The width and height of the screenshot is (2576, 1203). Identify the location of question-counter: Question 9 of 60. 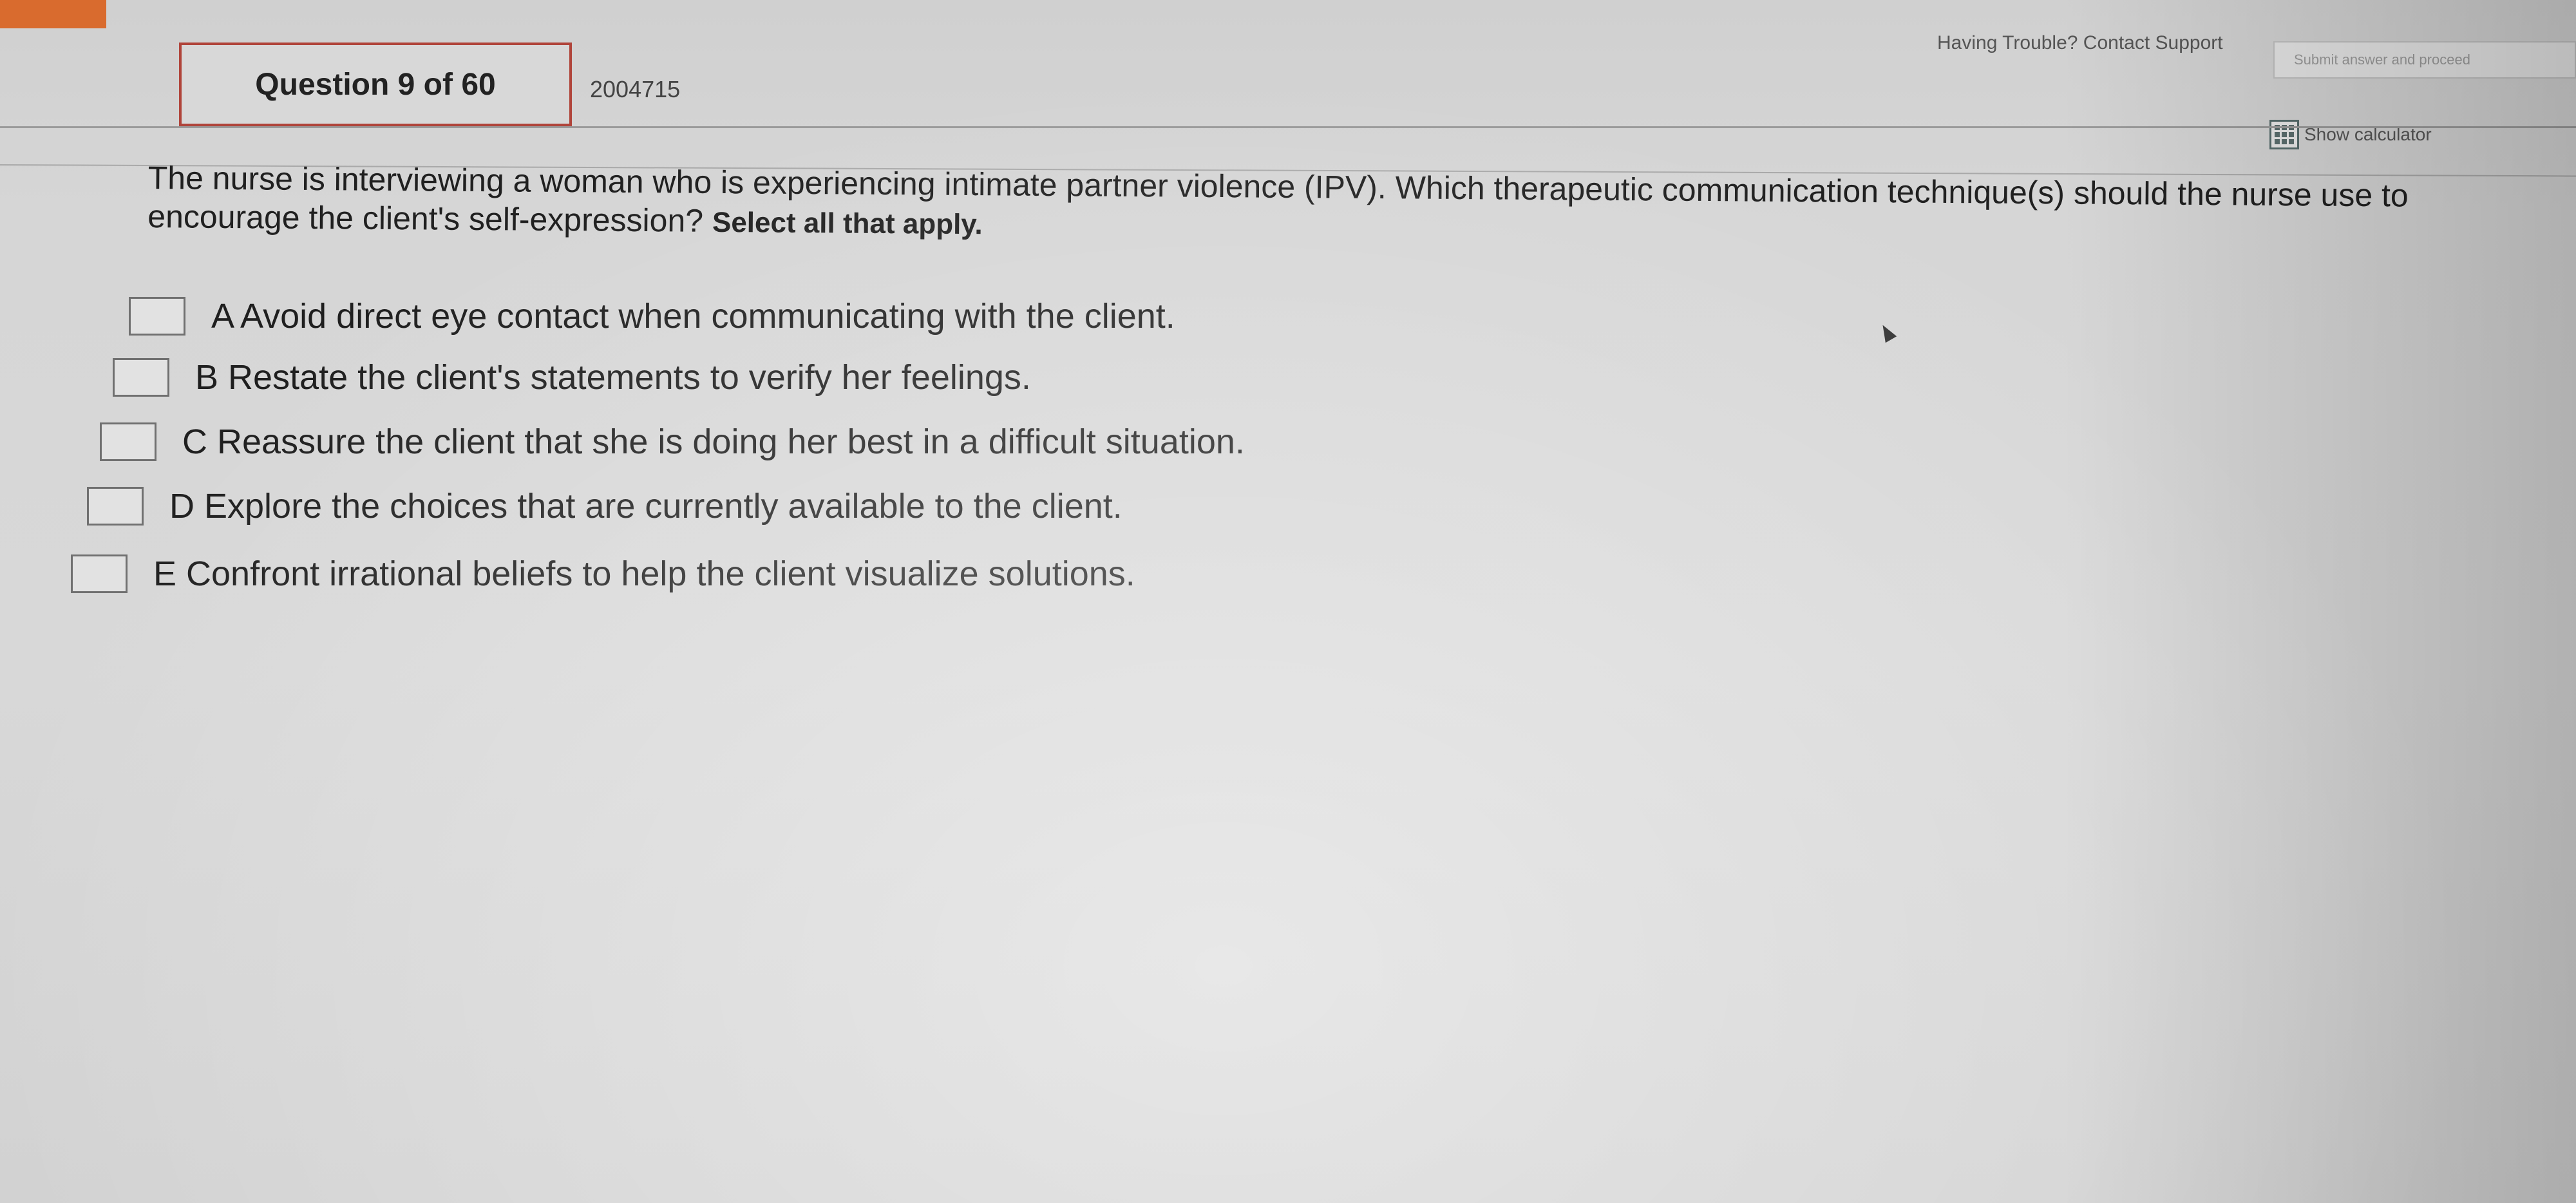
(375, 84).